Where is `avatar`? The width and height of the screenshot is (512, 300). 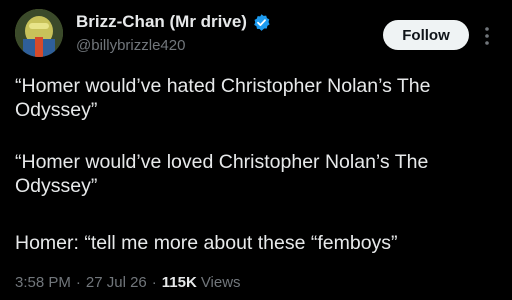 avatar is located at coordinates (39, 33).